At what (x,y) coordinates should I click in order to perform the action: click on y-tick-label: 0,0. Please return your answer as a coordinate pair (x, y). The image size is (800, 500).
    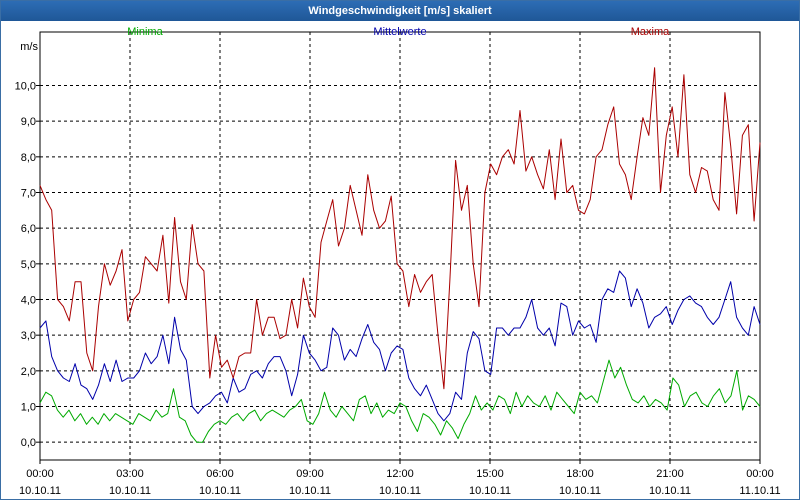
    Looking at the image, I should click on (28, 443).